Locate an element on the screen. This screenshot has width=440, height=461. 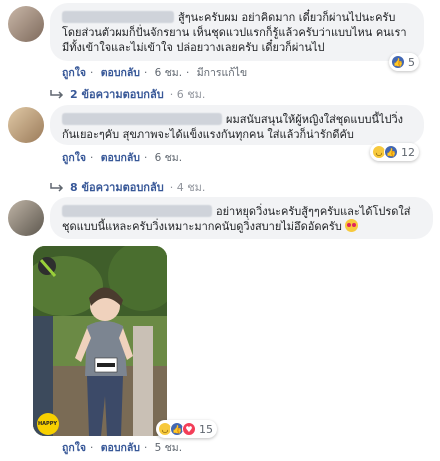
edited-label: มีการแก้ไข is located at coordinates (222, 73).